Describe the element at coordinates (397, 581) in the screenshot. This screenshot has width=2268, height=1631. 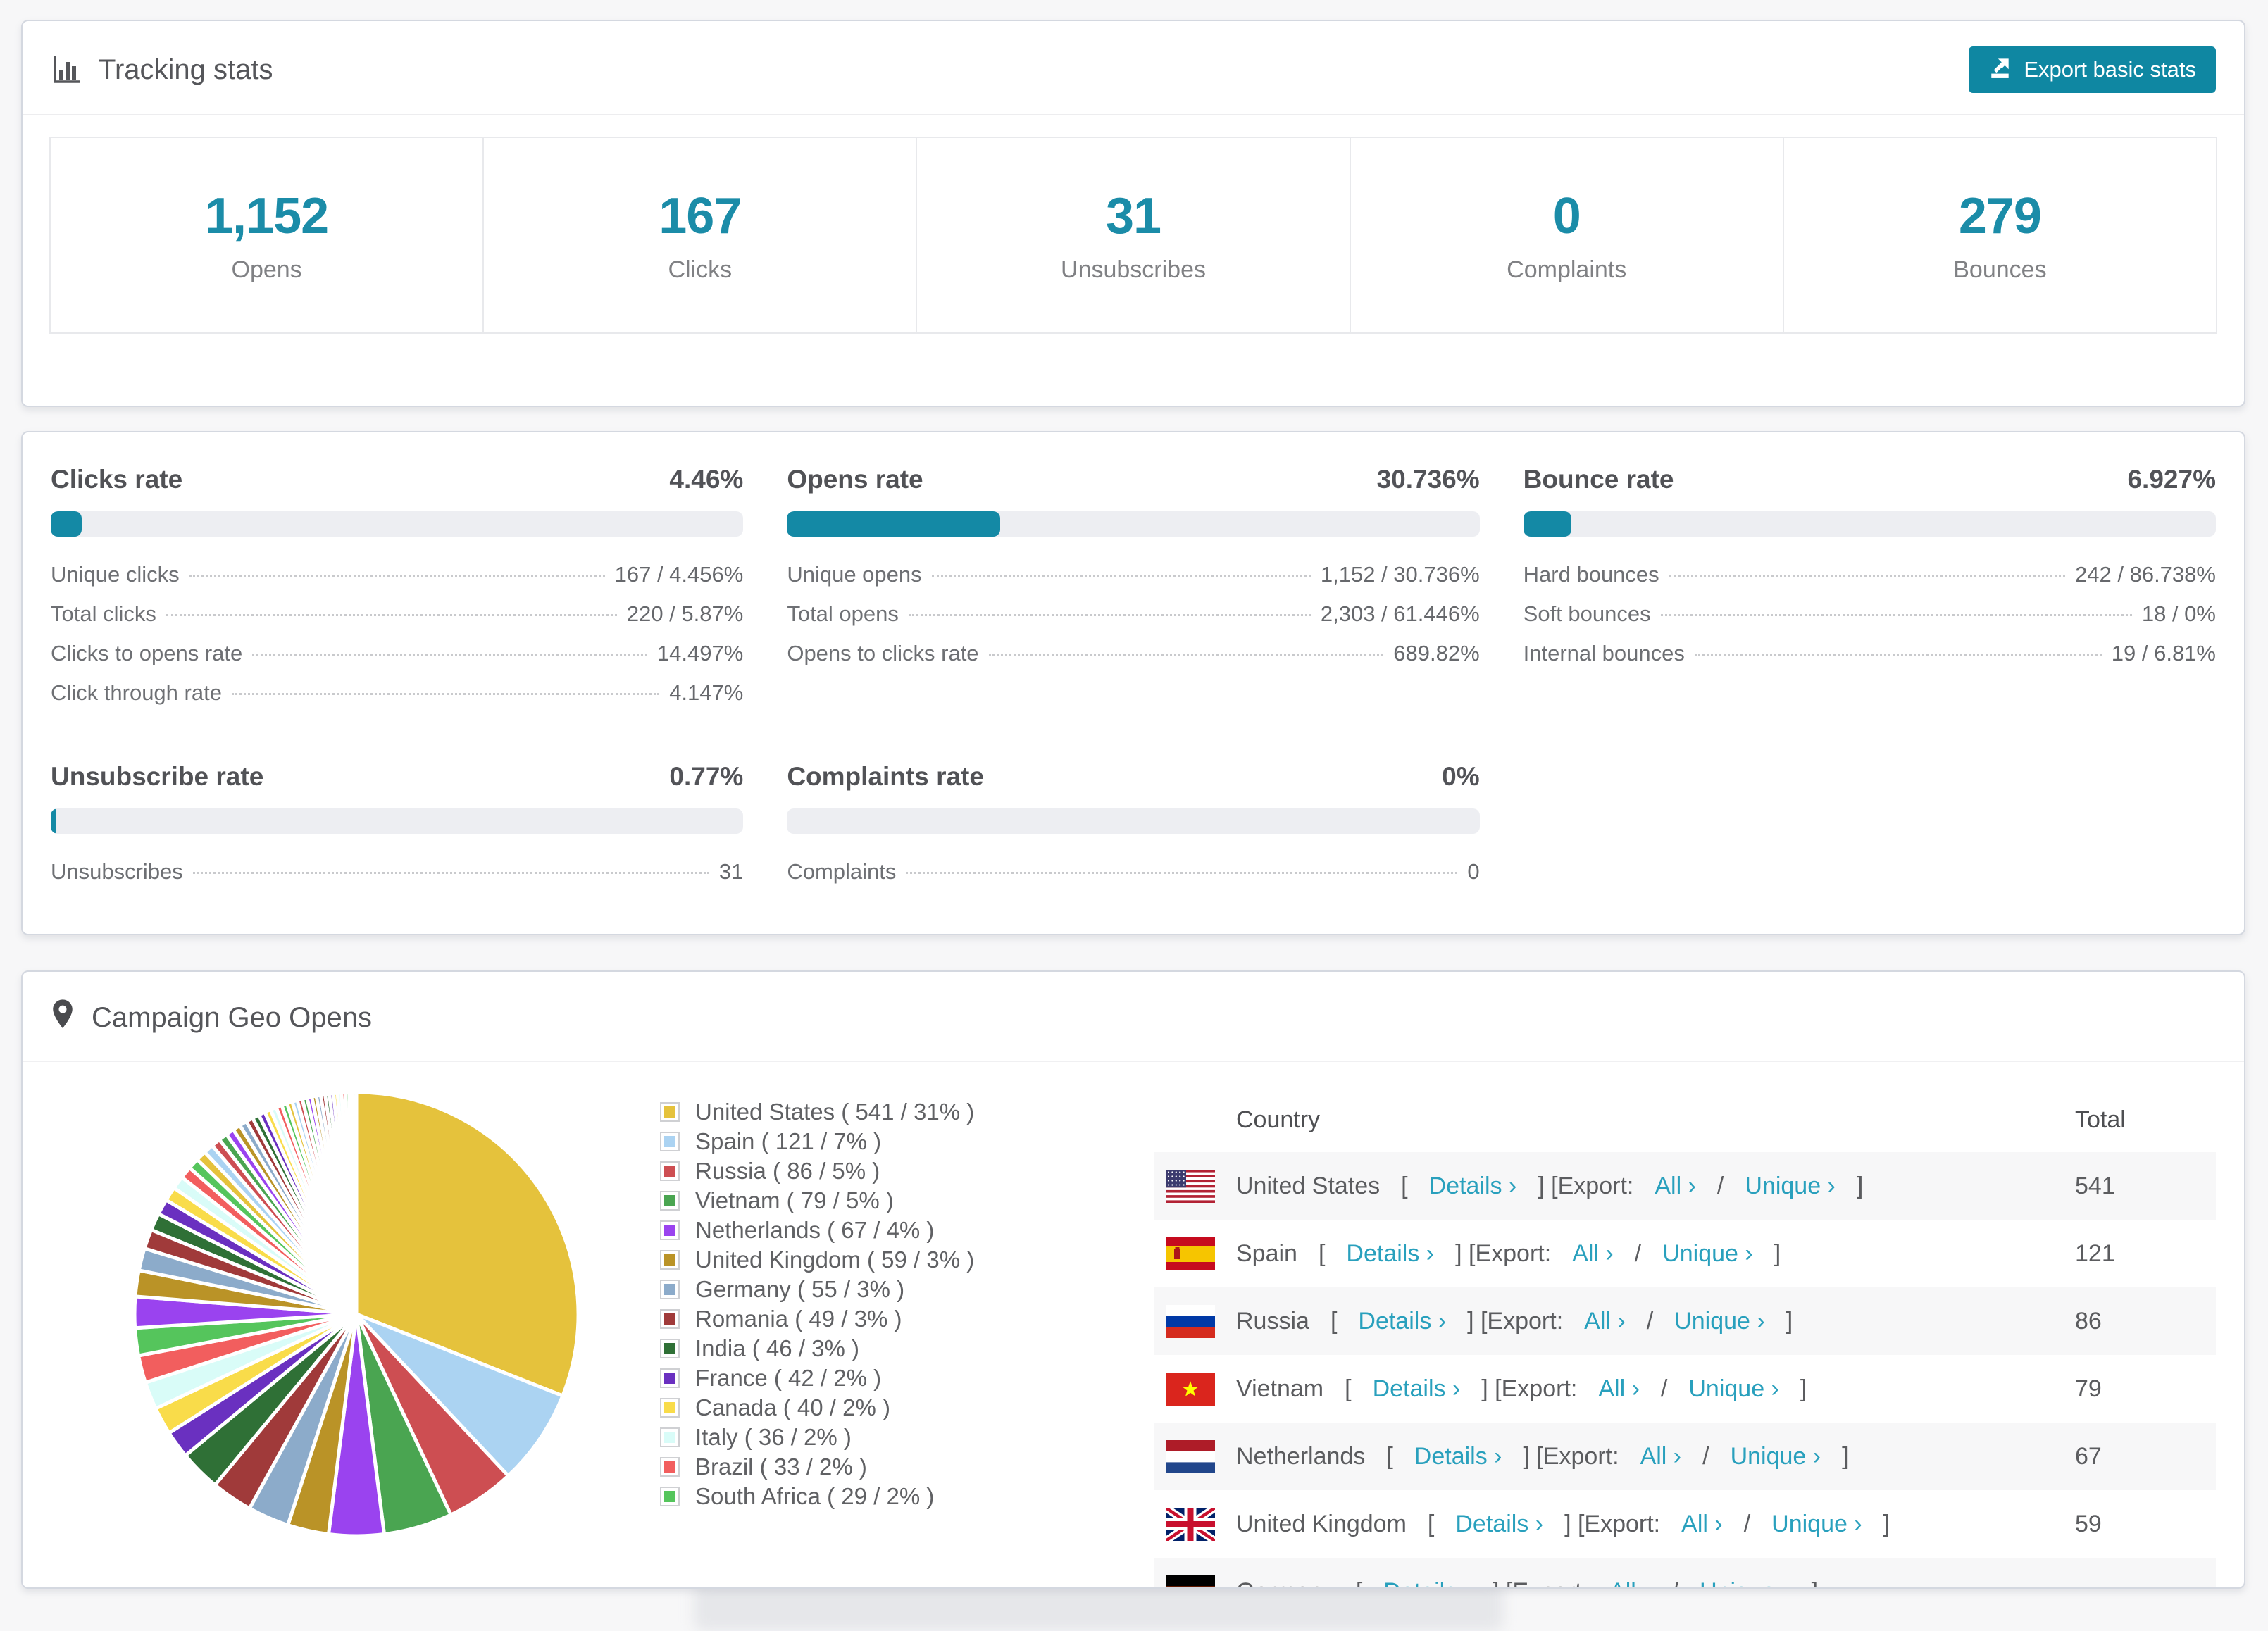
I see `rate-row: Unique clicks 167 / 4.456%` at that location.